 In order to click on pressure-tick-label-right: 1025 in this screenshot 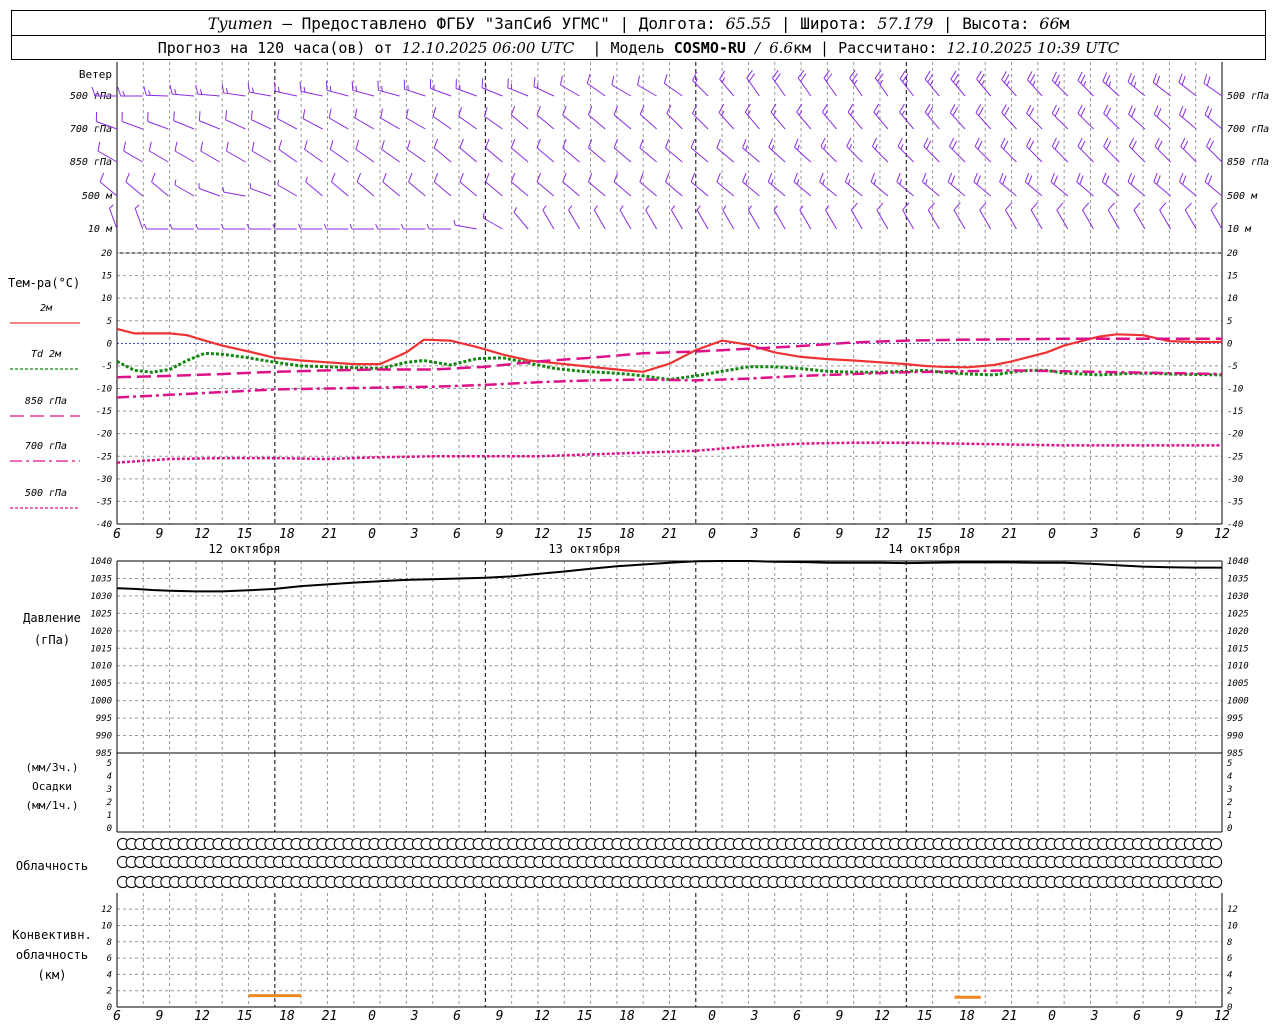, I will do `click(1238, 614)`.